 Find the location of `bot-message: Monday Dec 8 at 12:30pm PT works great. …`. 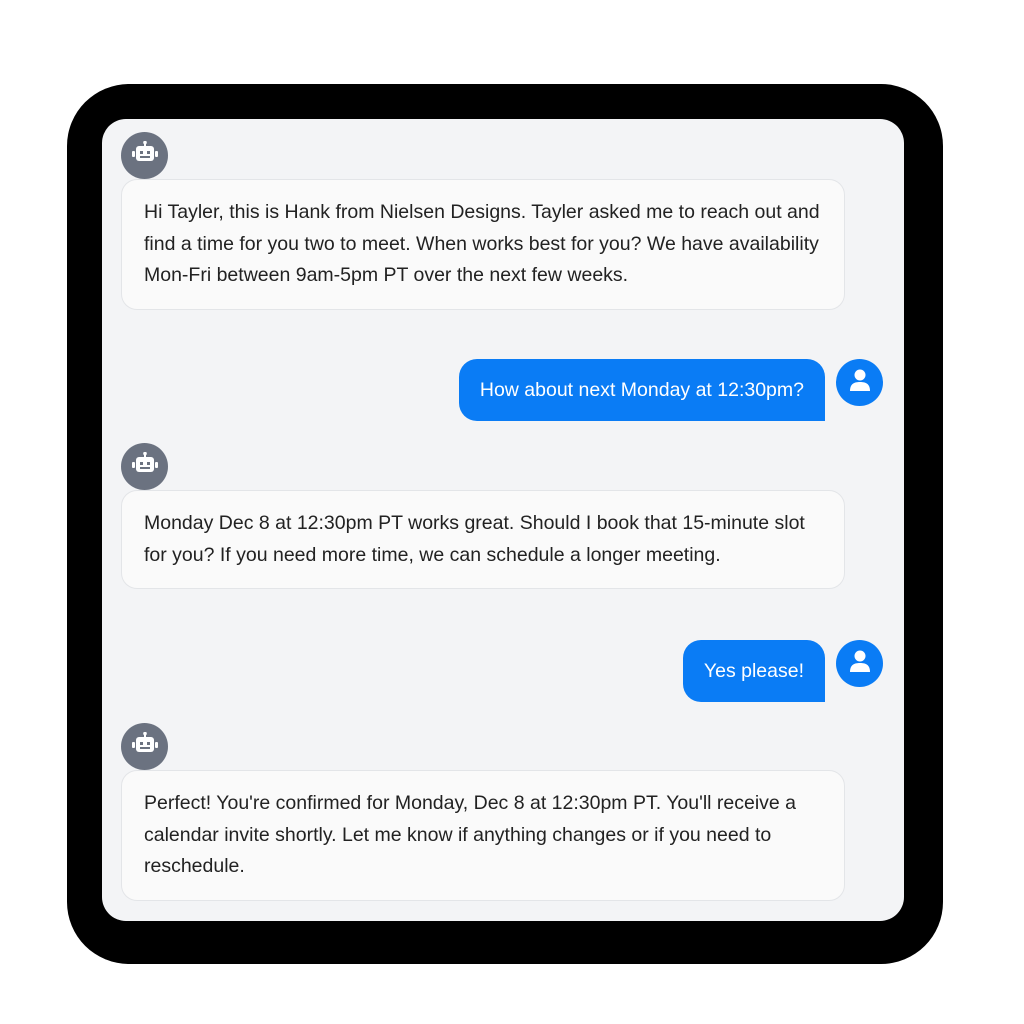

bot-message: Monday Dec 8 at 12:30pm PT works great. … is located at coordinates (483, 539).